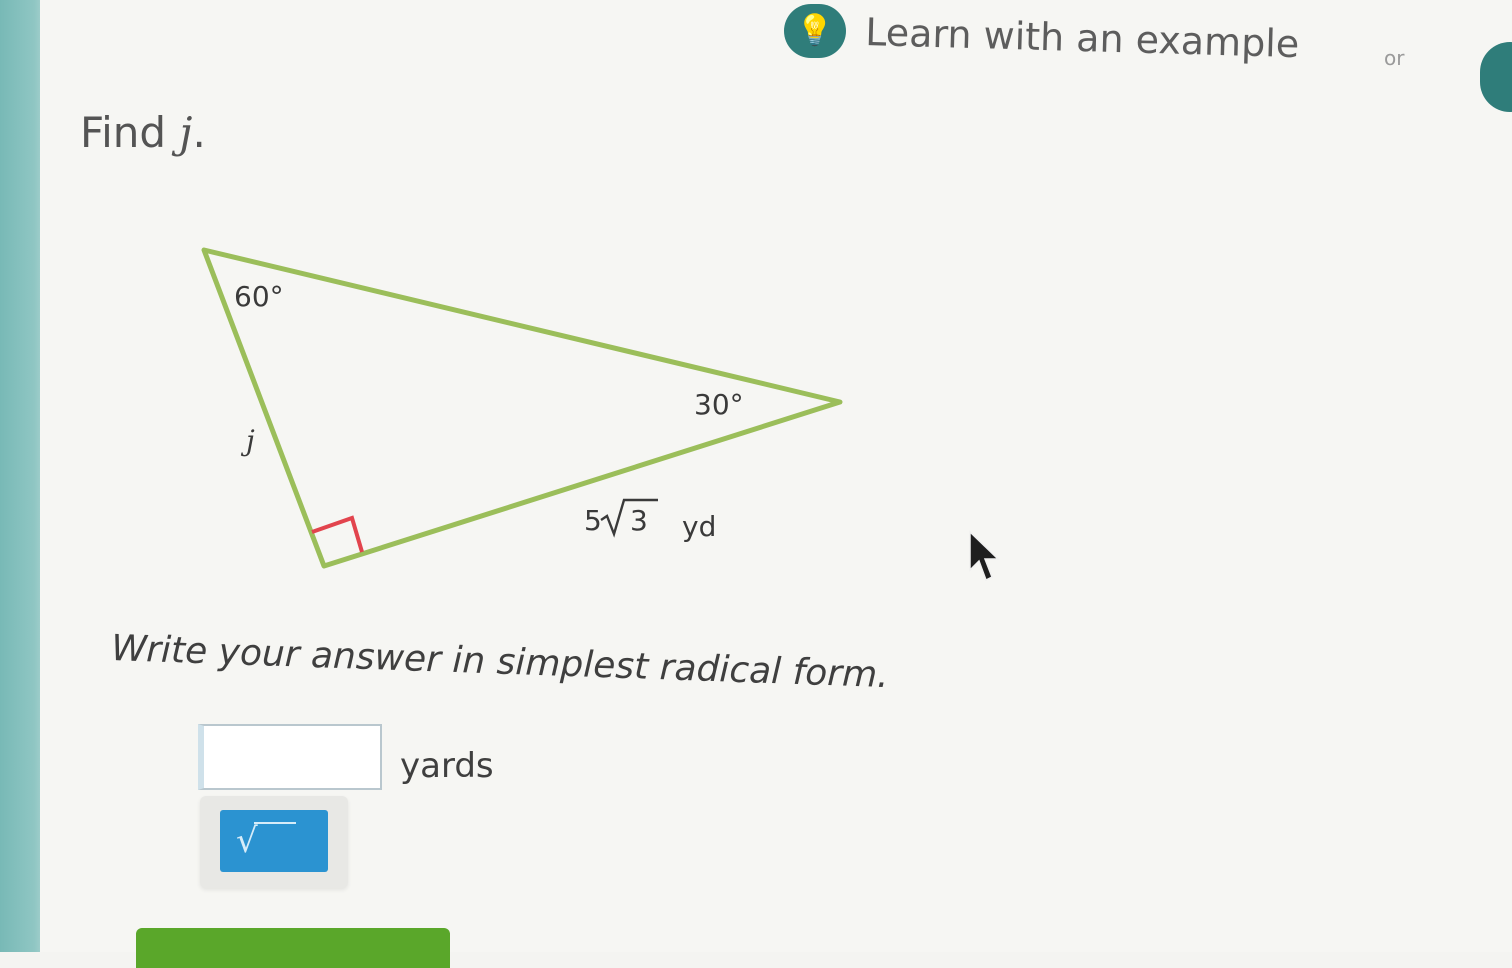 This screenshot has height=968, width=1512. I want to click on mouse-cursor-icon, so click(984, 556).